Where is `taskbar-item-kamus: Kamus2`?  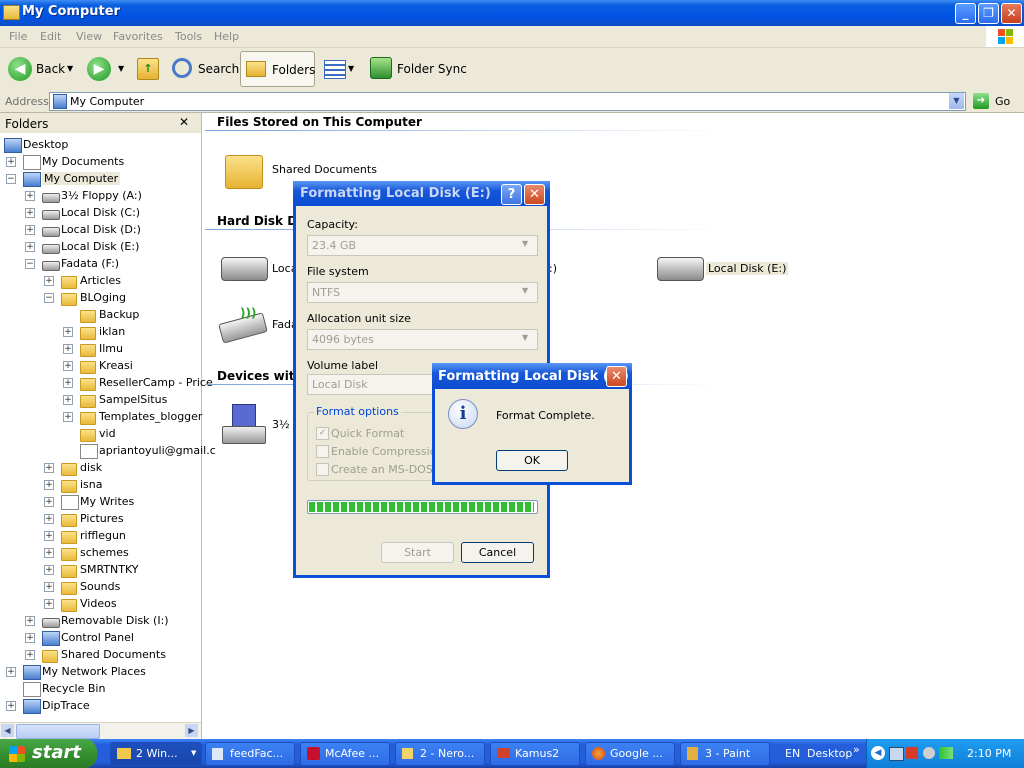
taskbar-item-kamus: Kamus2 is located at coordinates (535, 754).